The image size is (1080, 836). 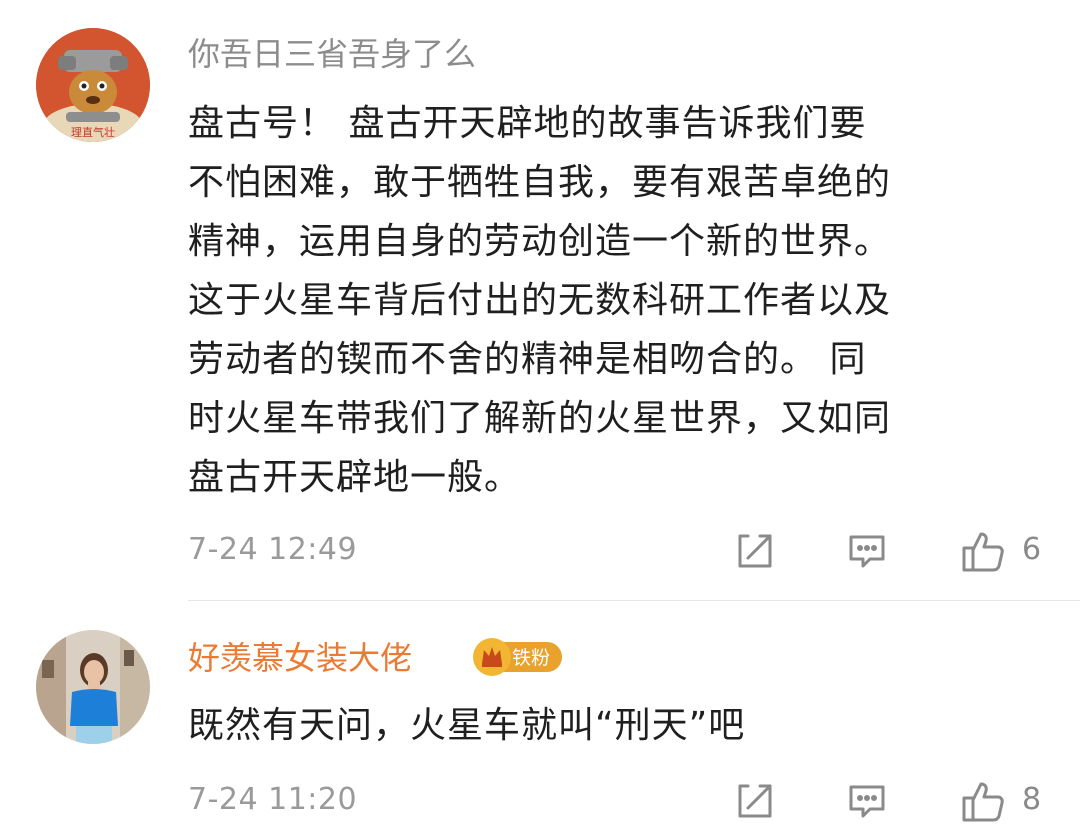 I want to click on comment-actions: 7-24 11:20 8, so click(x=540, y=801).